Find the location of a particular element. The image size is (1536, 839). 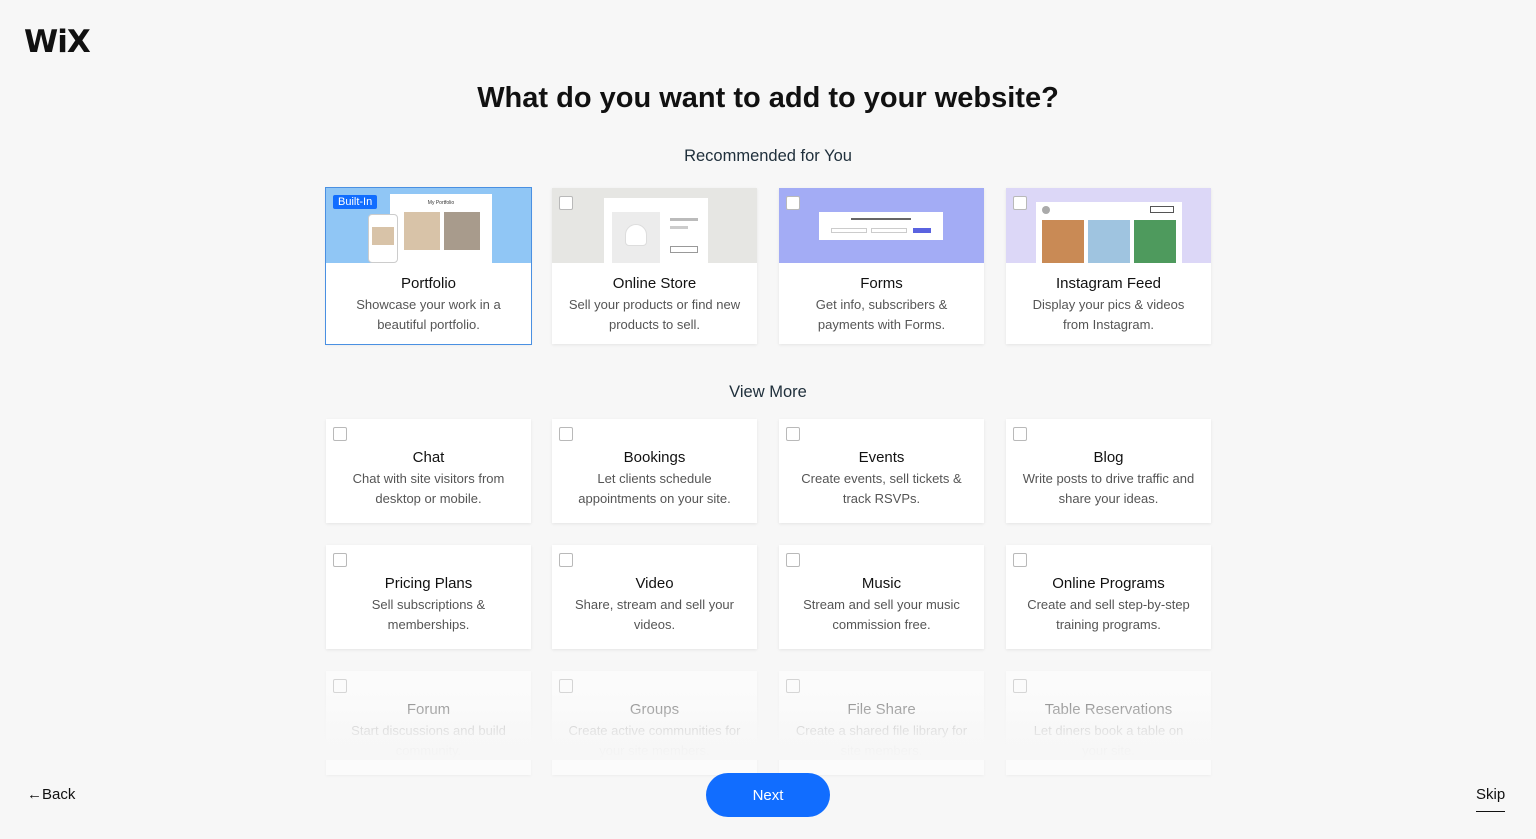

instagram-preview is located at coordinates (1109, 232).